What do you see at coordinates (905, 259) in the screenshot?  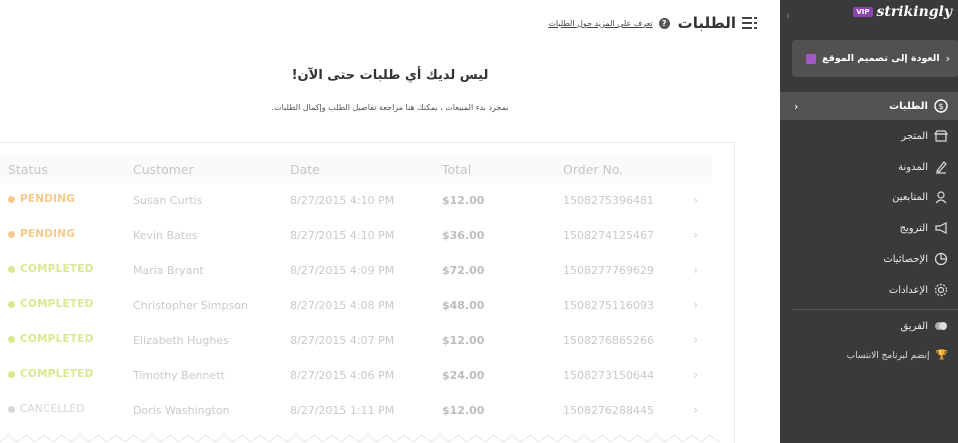 I see `sidebar-item-label: الإحصائيات` at bounding box center [905, 259].